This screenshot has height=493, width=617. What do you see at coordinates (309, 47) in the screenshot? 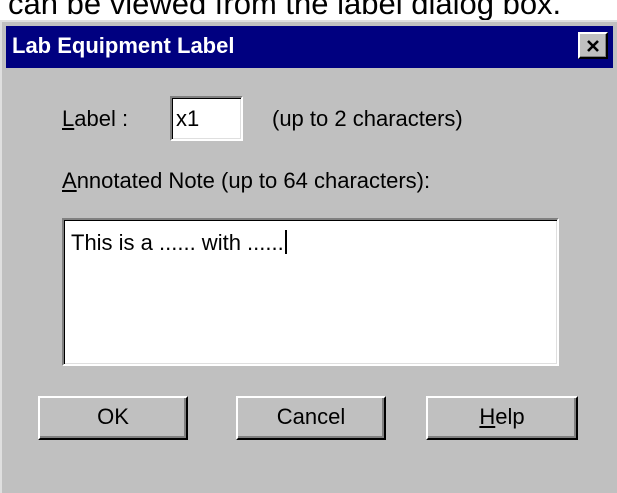
I see `title-bar: Lab Equipment Label` at bounding box center [309, 47].